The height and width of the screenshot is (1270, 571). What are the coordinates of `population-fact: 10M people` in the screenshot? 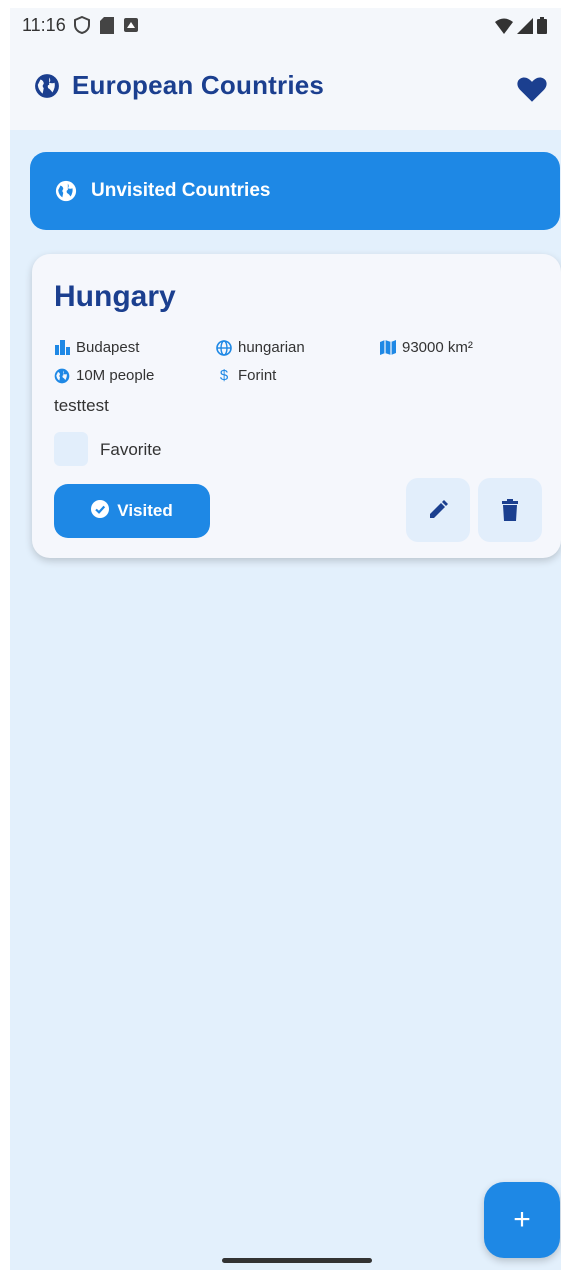 It's located at (104, 375).